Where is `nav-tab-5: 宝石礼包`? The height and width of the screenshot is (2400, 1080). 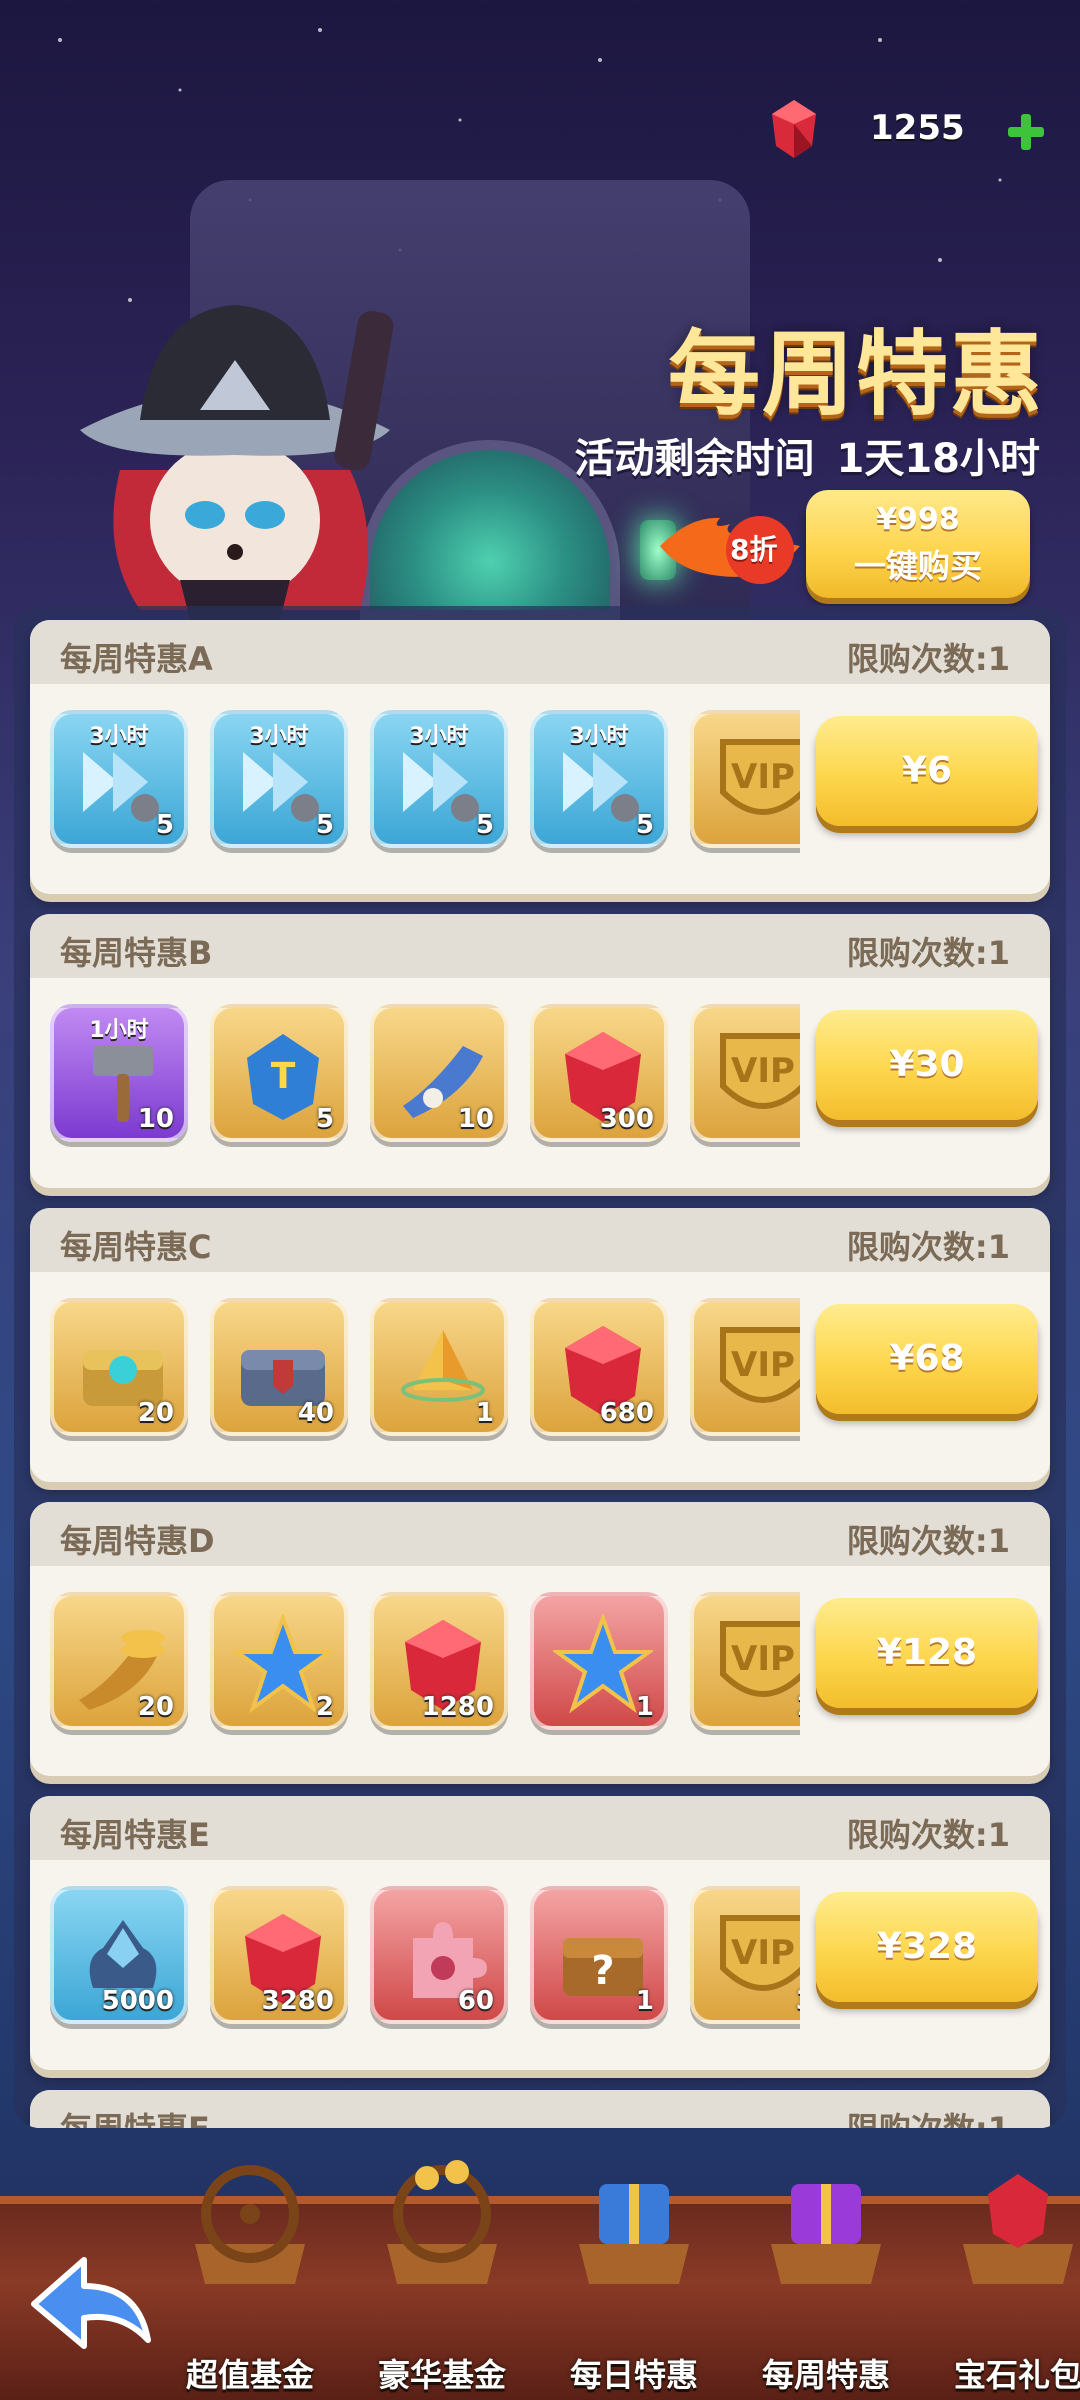 nav-tab-5: 宝石礼包 is located at coordinates (1006, 2272).